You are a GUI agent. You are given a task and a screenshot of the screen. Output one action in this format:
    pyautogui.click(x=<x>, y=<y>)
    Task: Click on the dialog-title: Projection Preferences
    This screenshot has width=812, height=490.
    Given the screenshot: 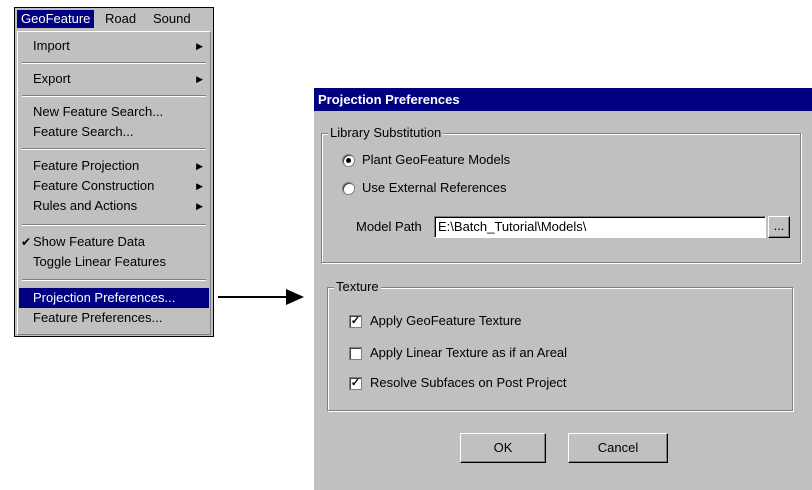 What is the action you would take?
    pyautogui.click(x=563, y=99)
    